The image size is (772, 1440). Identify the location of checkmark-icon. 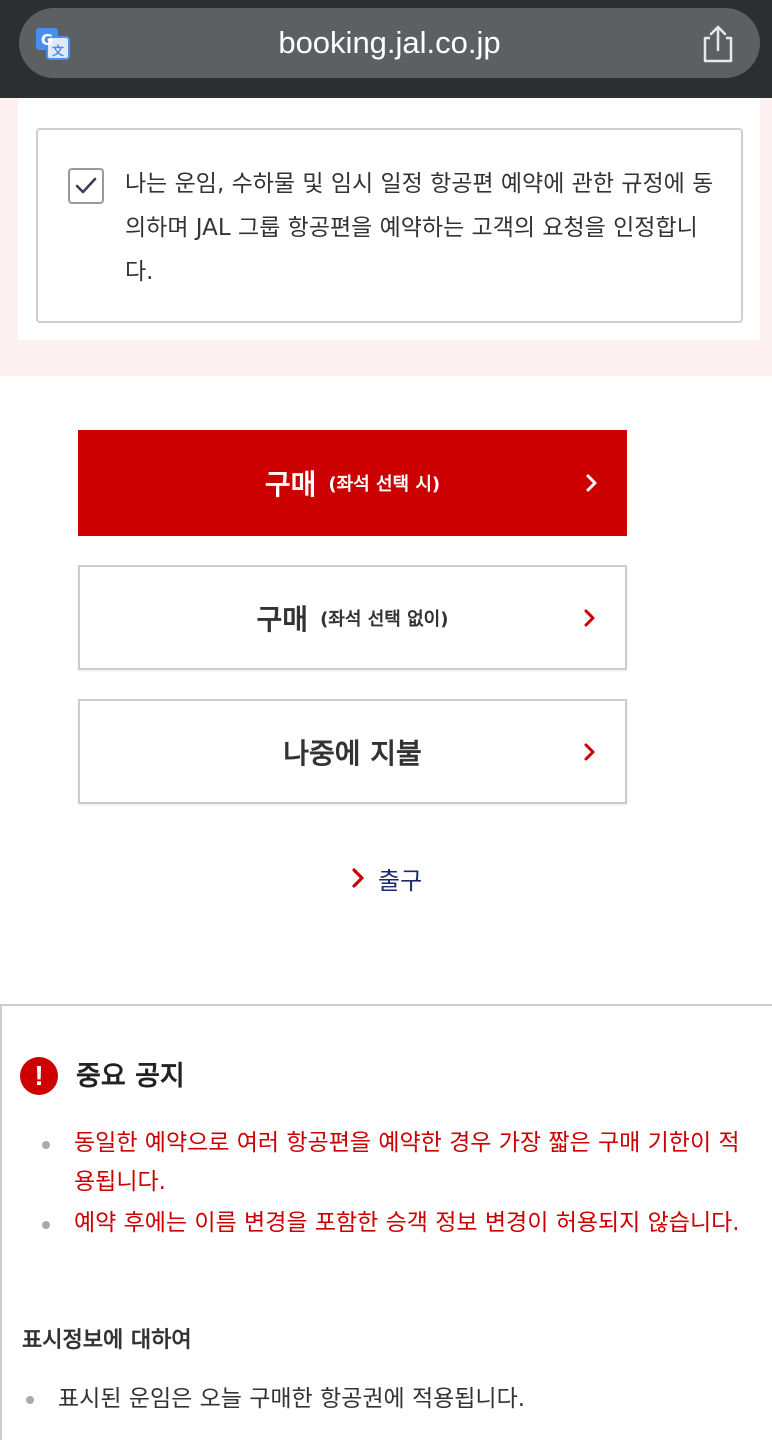
(86, 185).